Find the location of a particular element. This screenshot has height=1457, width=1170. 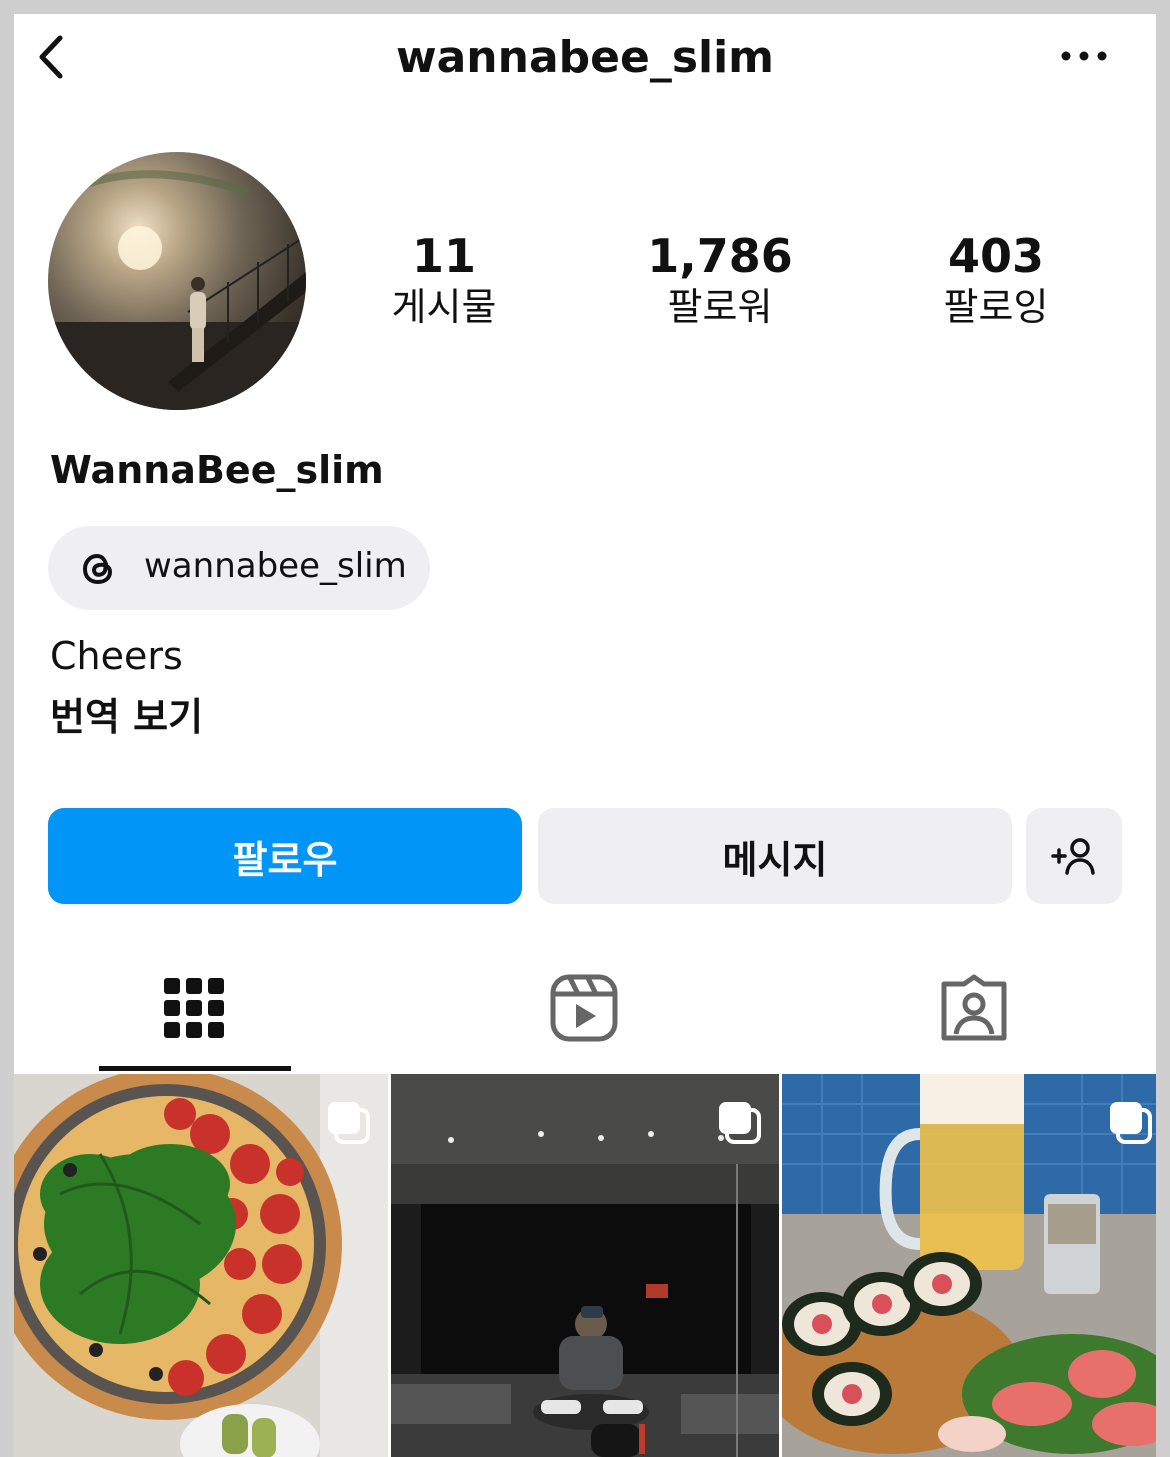

add-person-icon is located at coordinates (1073, 856).